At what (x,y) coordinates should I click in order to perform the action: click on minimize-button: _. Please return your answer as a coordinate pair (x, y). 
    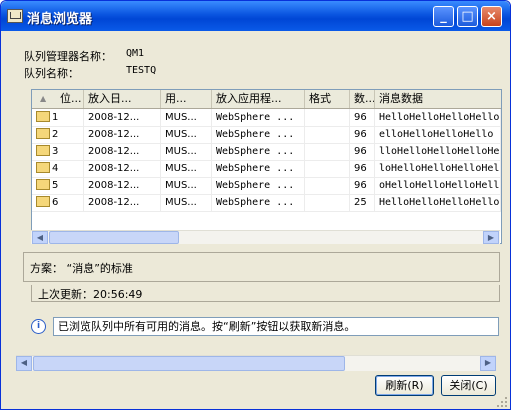
    Looking at the image, I should click on (443, 16).